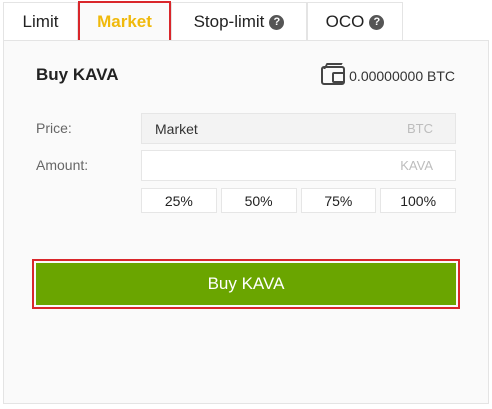  What do you see at coordinates (62, 165) in the screenshot?
I see `amount-label: Amount:` at bounding box center [62, 165].